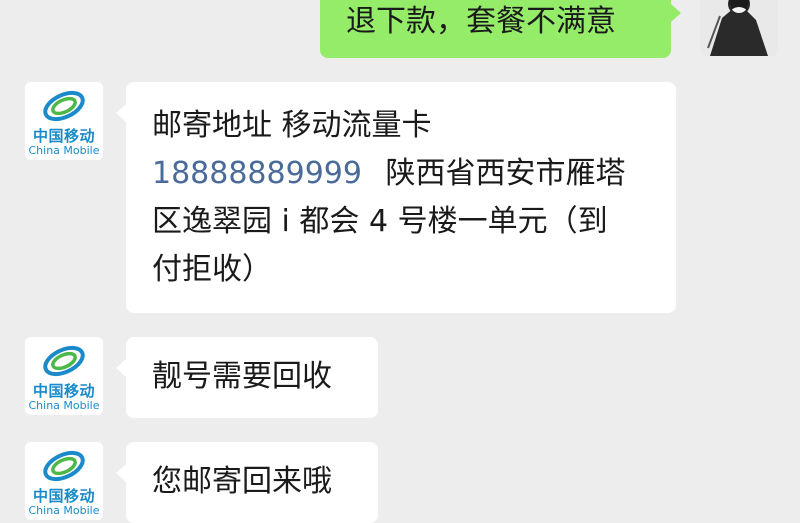  I want to click on message-line: 付拒收）, so click(212, 269).